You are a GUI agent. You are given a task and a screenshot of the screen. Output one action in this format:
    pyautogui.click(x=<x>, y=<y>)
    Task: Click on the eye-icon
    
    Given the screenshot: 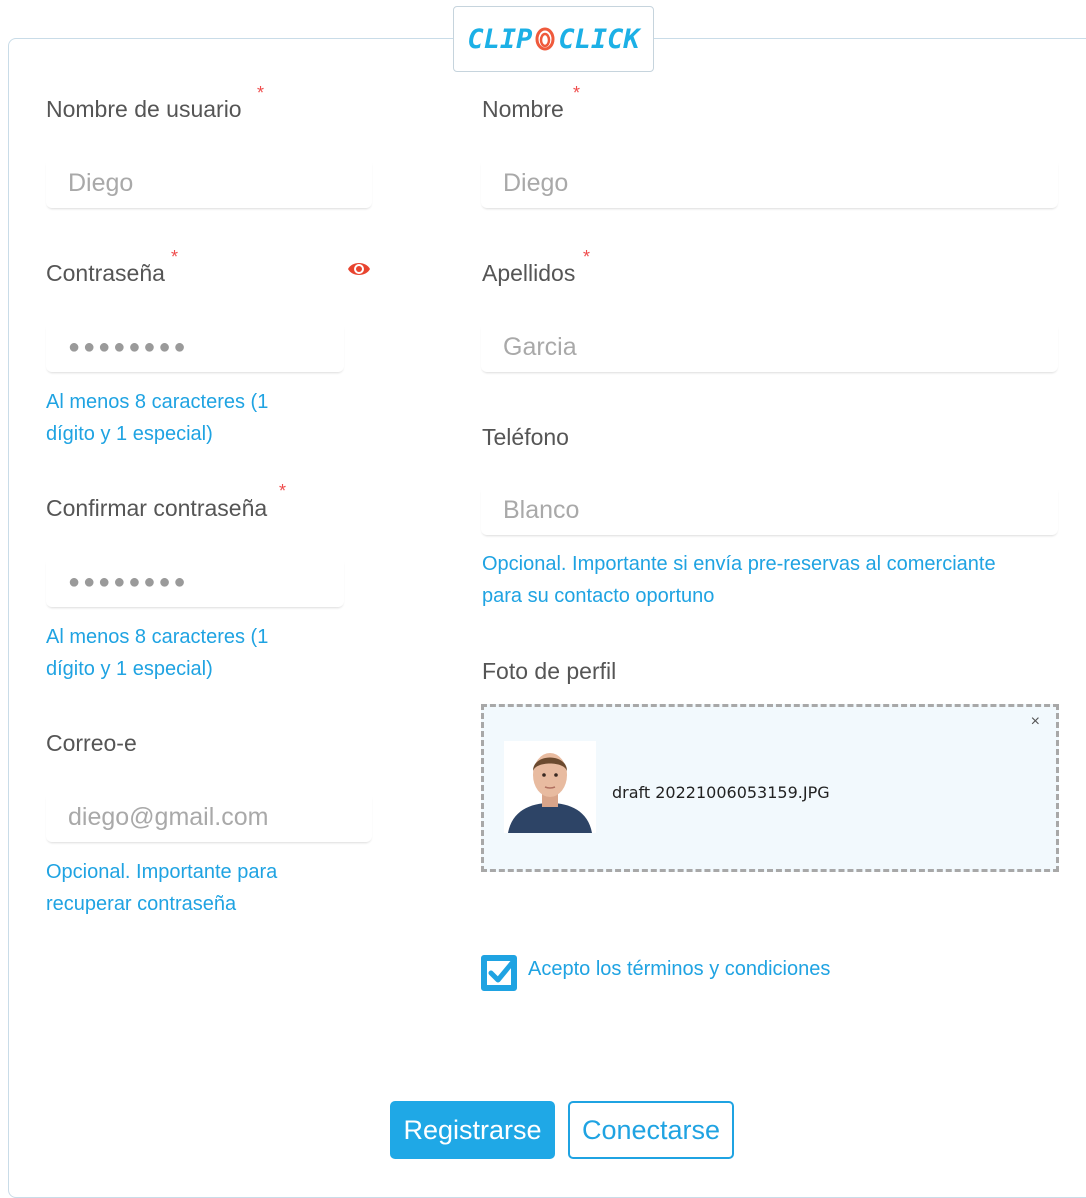 What is the action you would take?
    pyautogui.click(x=359, y=269)
    